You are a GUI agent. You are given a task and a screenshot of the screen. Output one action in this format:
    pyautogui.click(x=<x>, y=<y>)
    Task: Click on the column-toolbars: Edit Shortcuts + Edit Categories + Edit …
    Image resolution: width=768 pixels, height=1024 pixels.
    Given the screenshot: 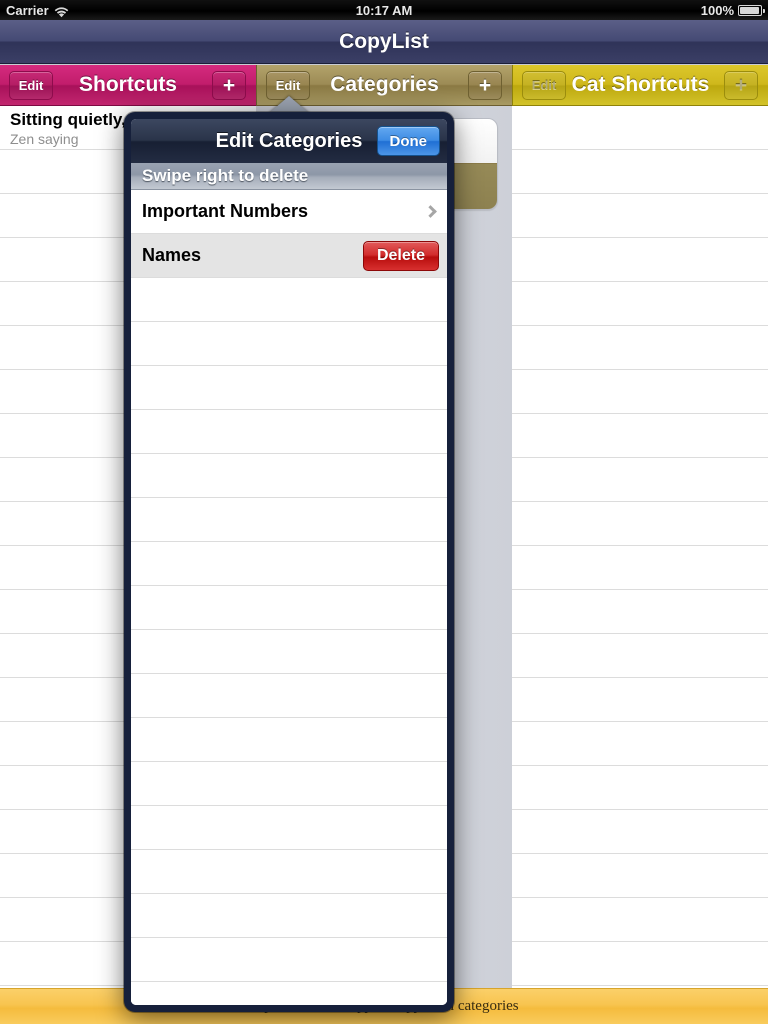 What is the action you would take?
    pyautogui.click(x=384, y=85)
    